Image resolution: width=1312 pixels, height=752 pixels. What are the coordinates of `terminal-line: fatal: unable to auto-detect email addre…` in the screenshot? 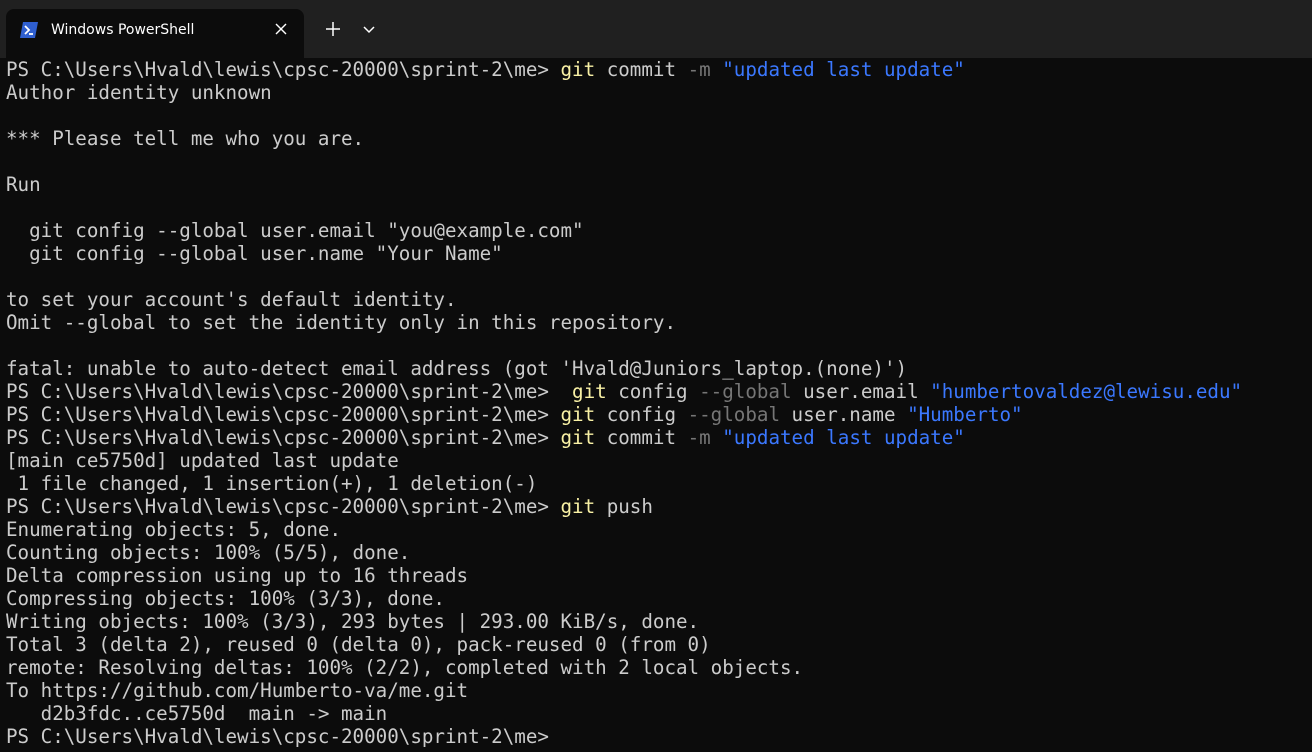 It's located at (659, 368).